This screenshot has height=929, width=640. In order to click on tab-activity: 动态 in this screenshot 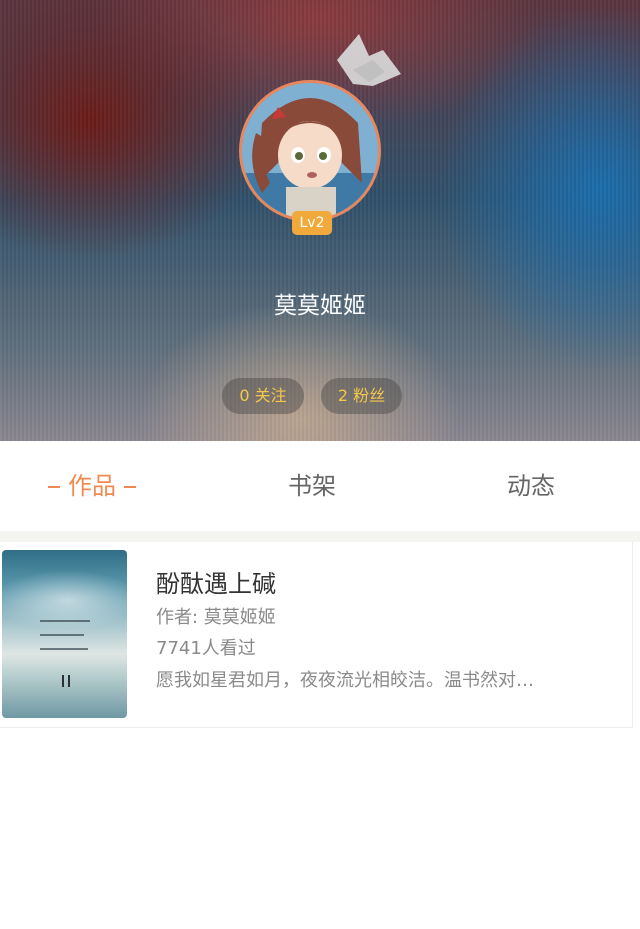, I will do `click(531, 486)`.